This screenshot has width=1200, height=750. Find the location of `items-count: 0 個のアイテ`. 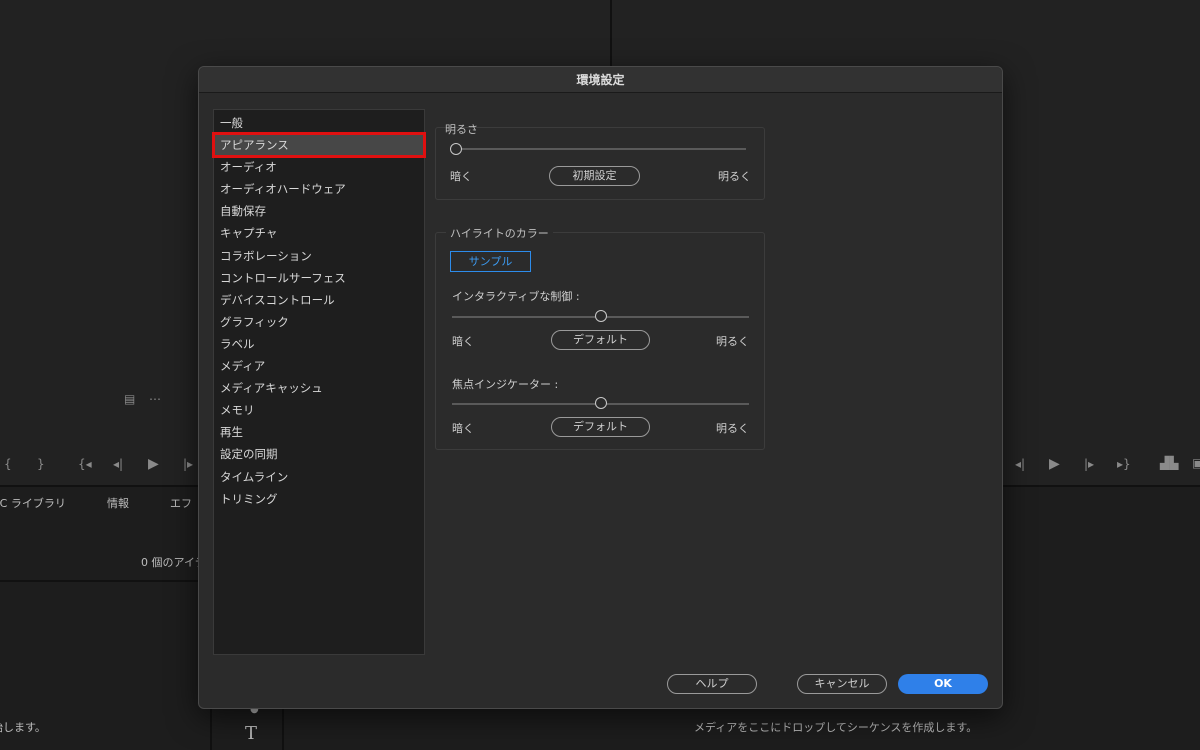

items-count: 0 個のアイテ is located at coordinates (173, 562).